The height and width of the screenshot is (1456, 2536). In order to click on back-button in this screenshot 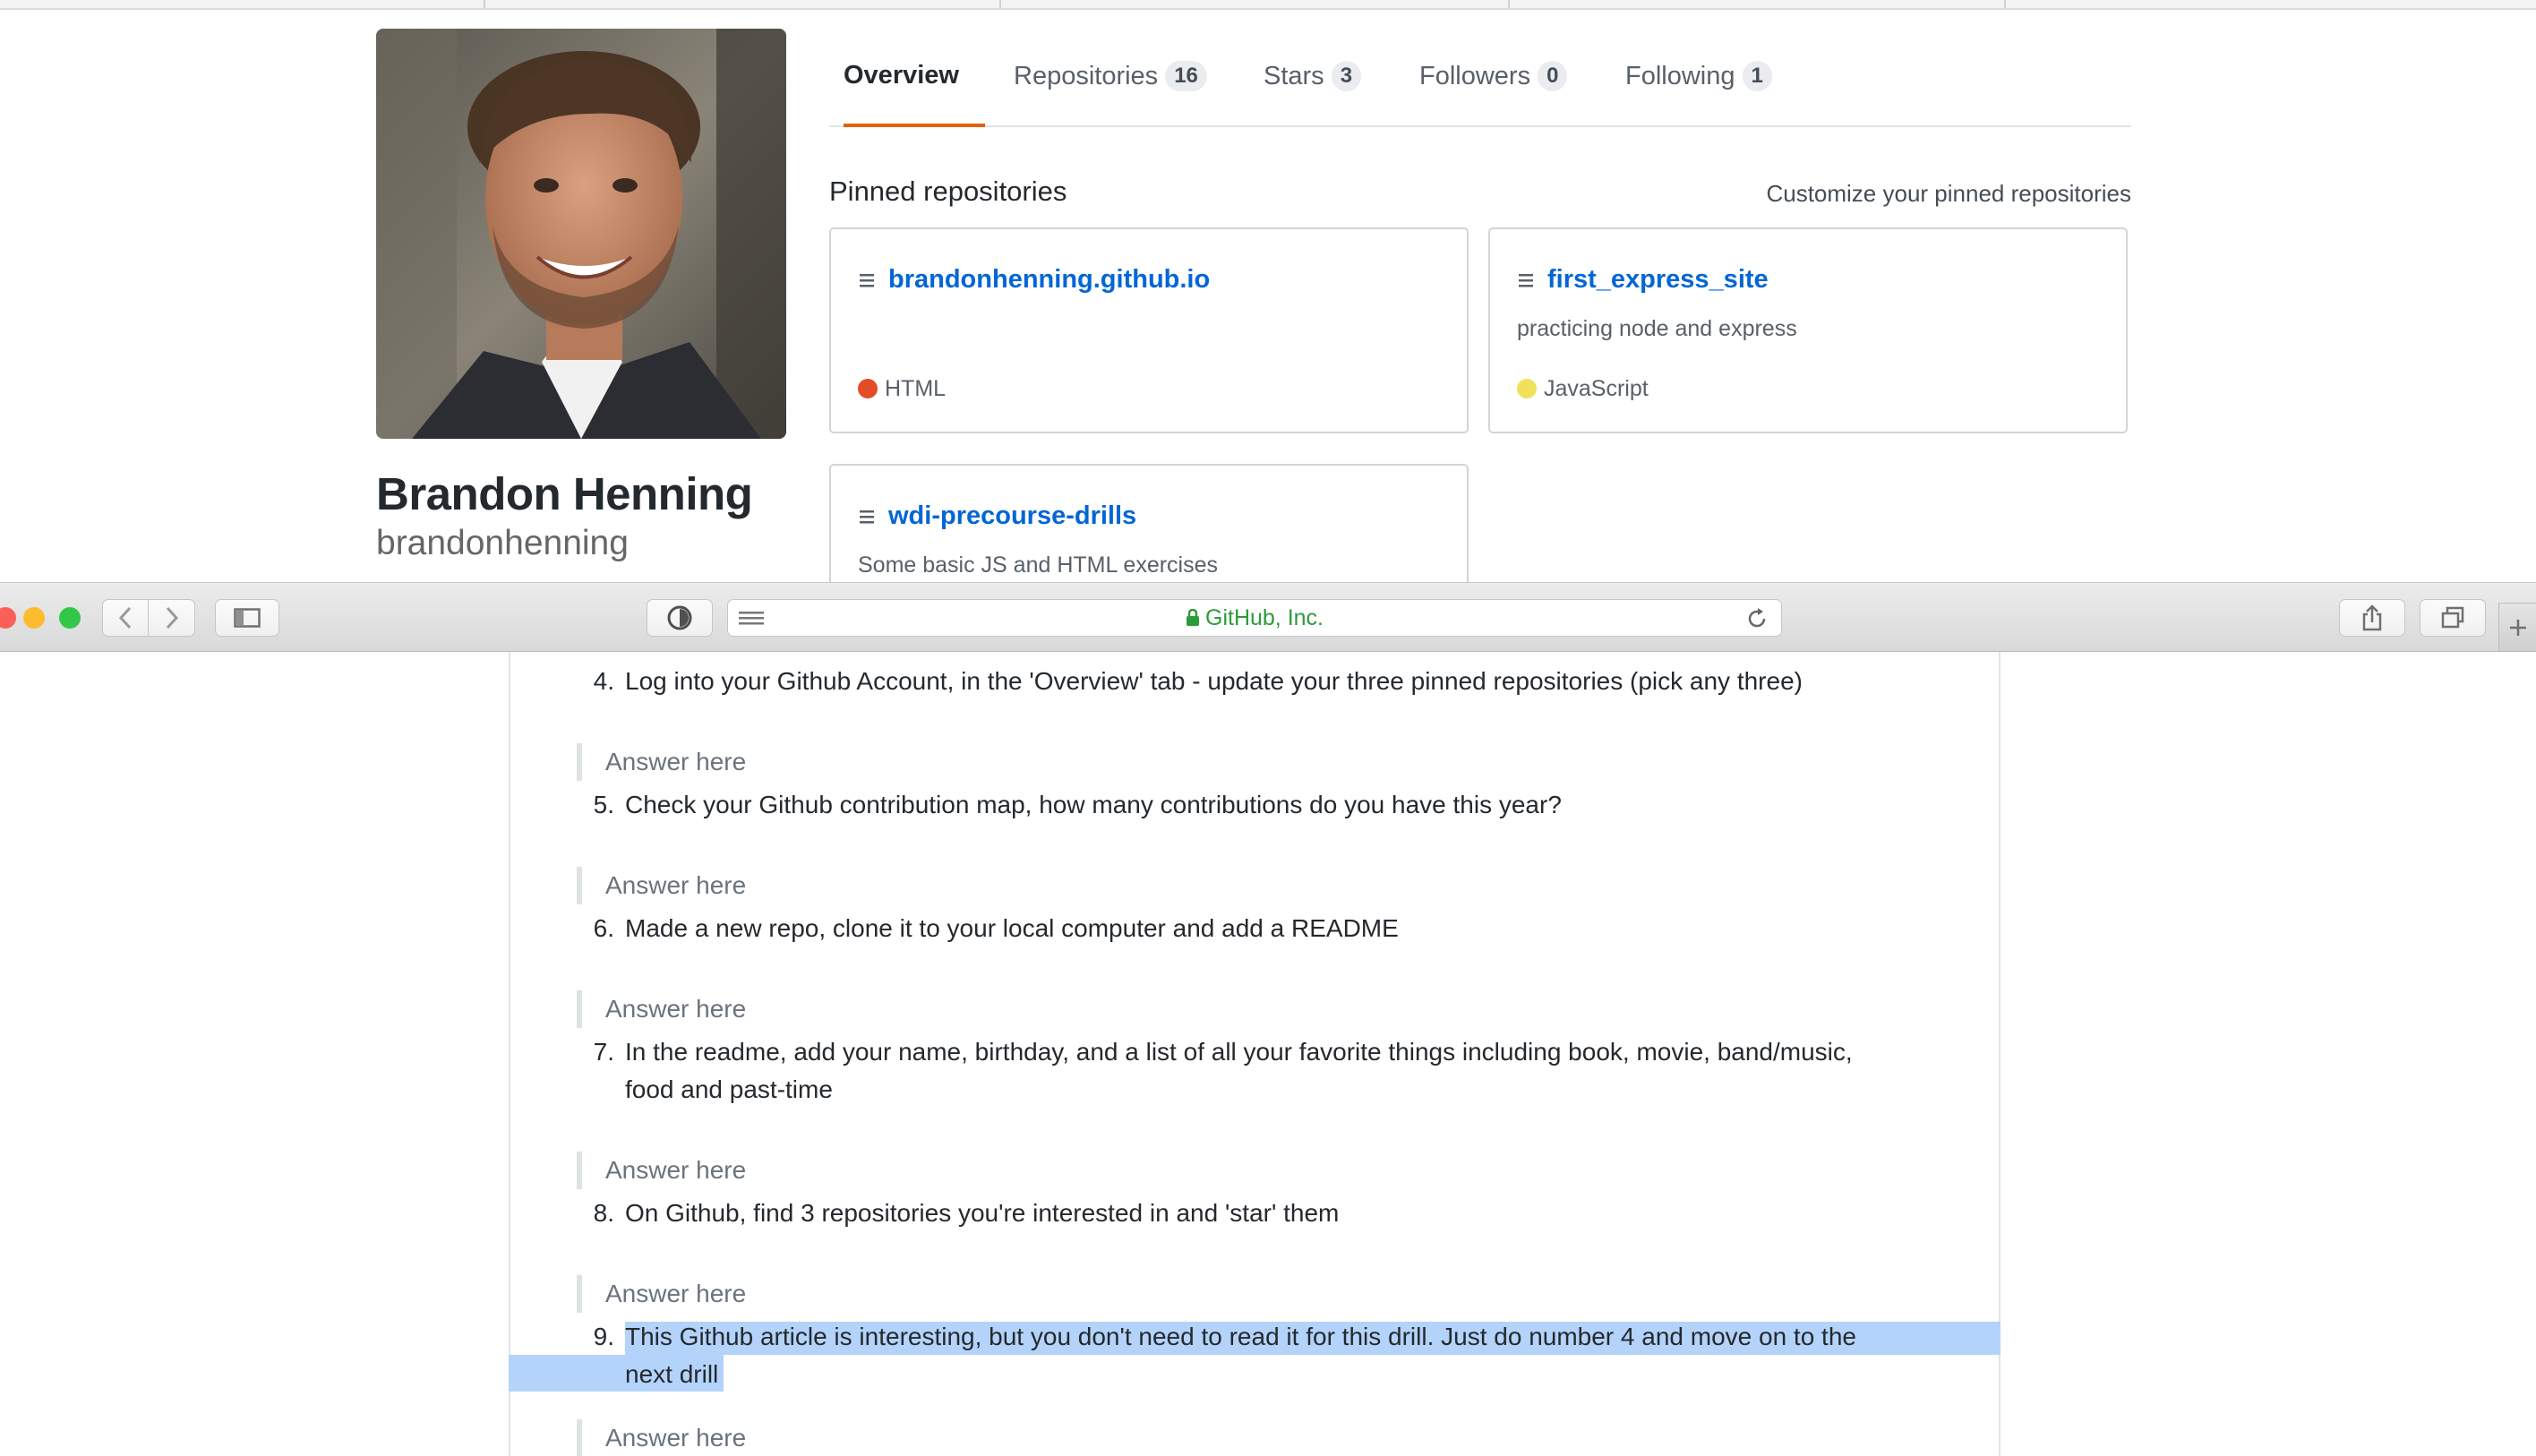, I will do `click(125, 618)`.